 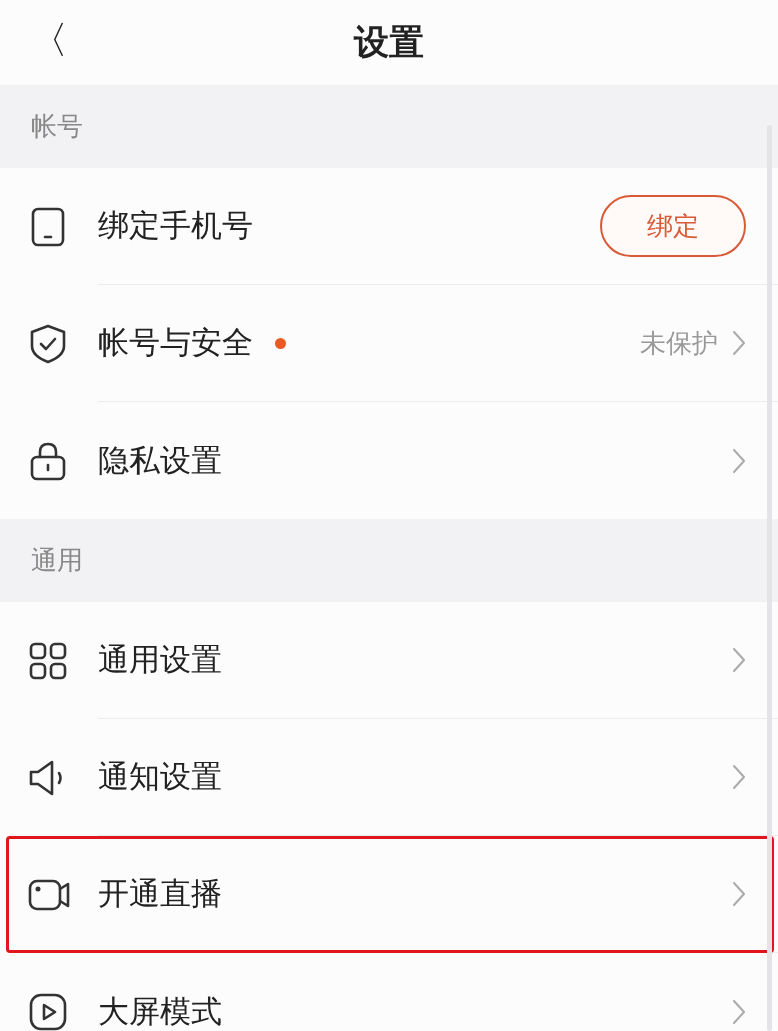 What do you see at coordinates (48, 460) in the screenshot?
I see `lock-icon` at bounding box center [48, 460].